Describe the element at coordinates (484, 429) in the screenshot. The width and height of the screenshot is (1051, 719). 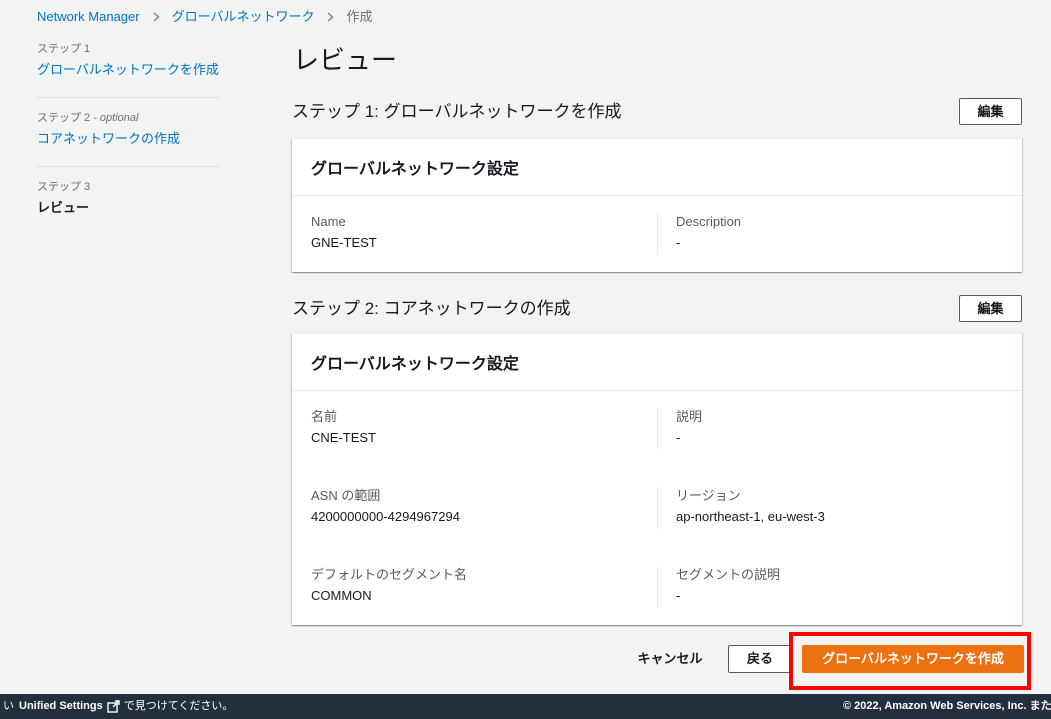
I see `field-name: 名前 CNE-TEST` at that location.